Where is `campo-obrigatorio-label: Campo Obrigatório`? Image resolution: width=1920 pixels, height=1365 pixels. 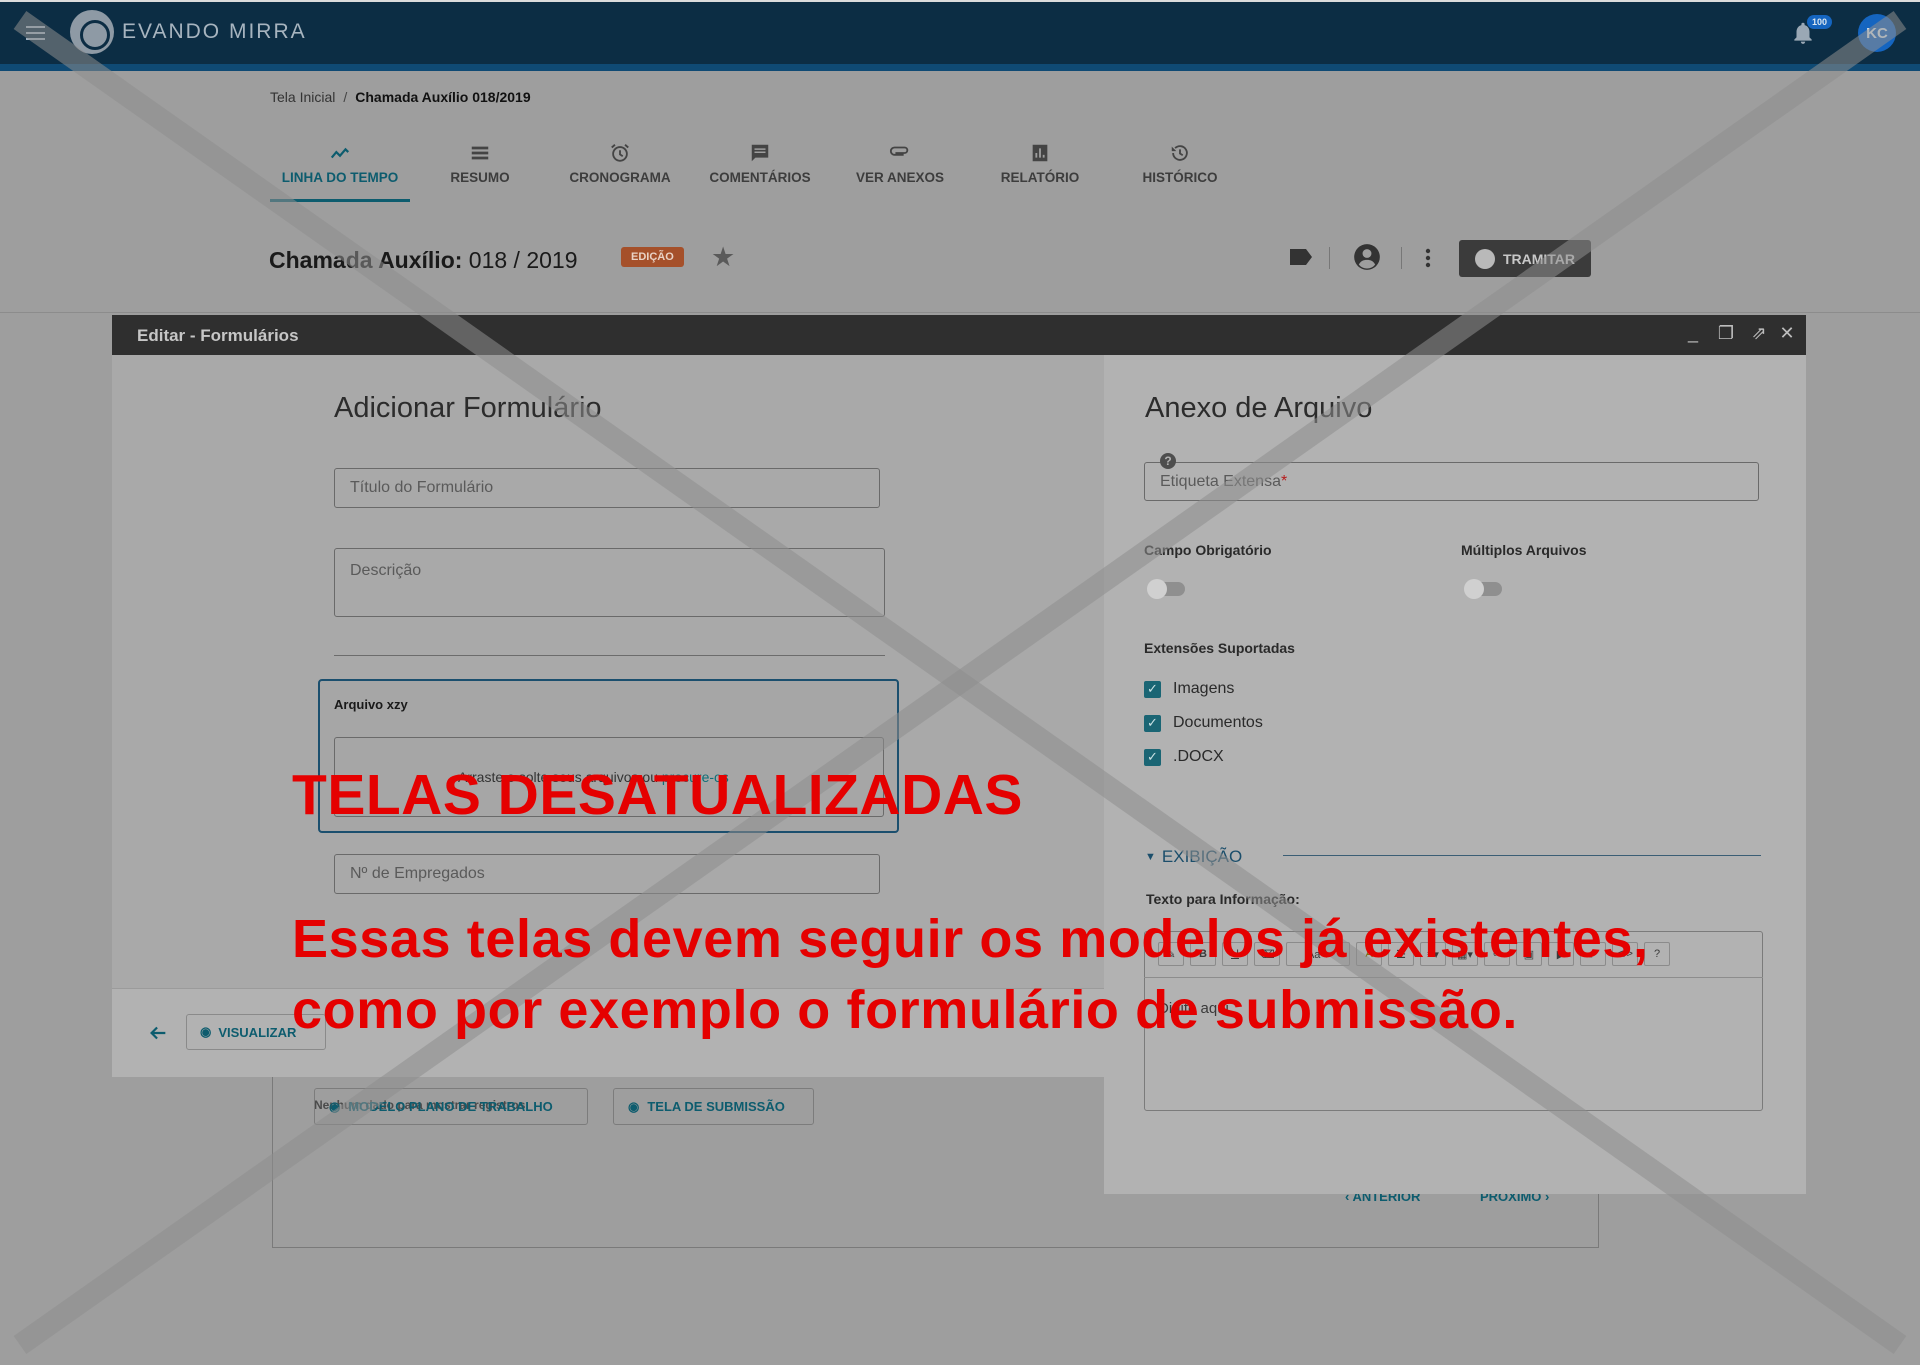
campo-obrigatorio-label: Campo Obrigatório is located at coordinates (1208, 550).